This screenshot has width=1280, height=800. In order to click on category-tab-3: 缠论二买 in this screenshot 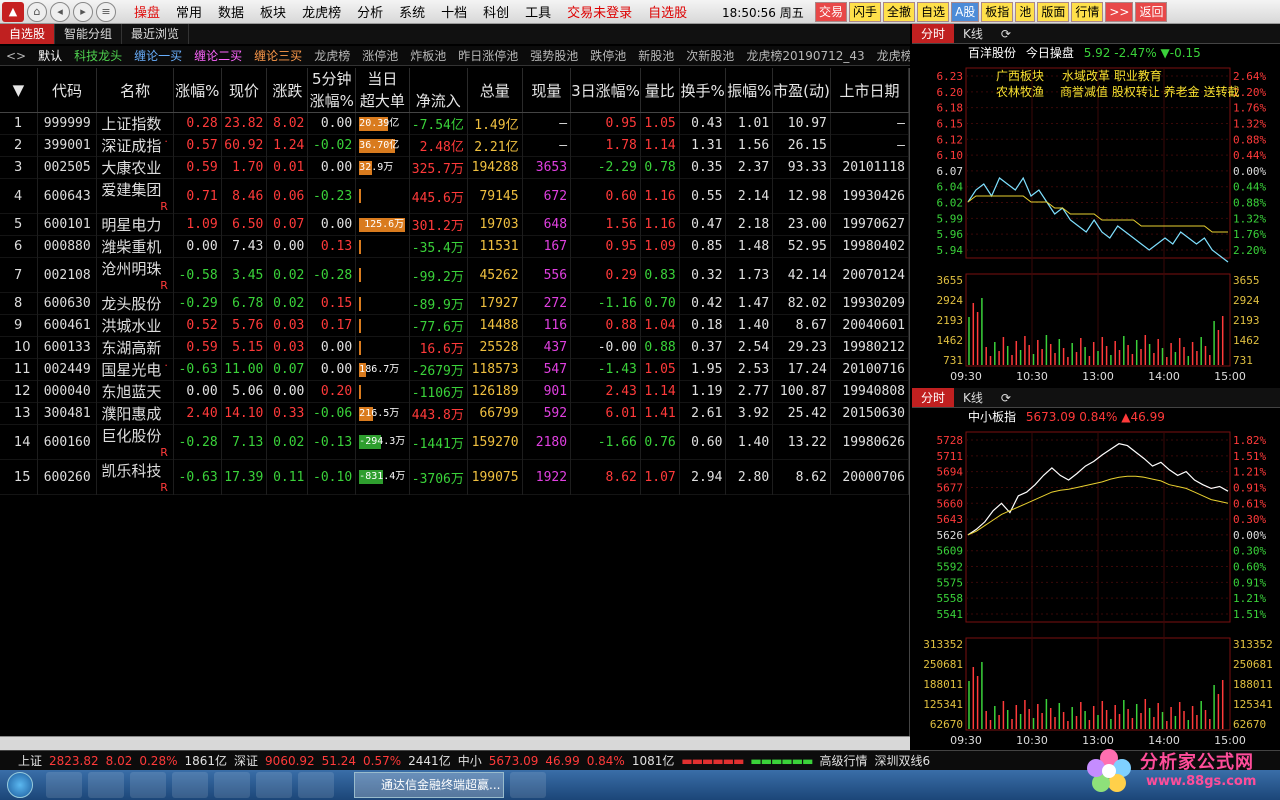, I will do `click(218, 55)`.